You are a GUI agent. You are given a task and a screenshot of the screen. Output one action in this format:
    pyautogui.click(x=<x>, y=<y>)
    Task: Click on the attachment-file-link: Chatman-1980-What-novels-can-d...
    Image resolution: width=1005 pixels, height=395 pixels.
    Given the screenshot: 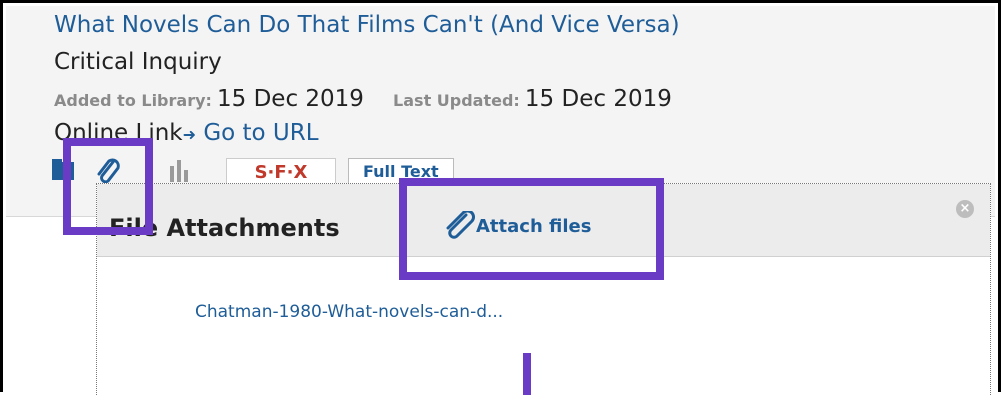 What is the action you would take?
    pyautogui.click(x=349, y=312)
    